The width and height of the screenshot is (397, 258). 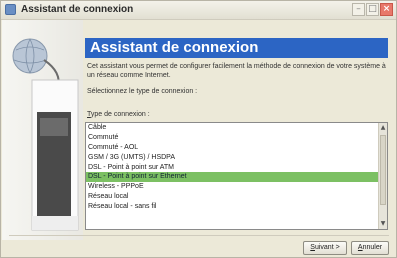 What do you see at coordinates (10, 9) in the screenshot?
I see `app-icon` at bounding box center [10, 9].